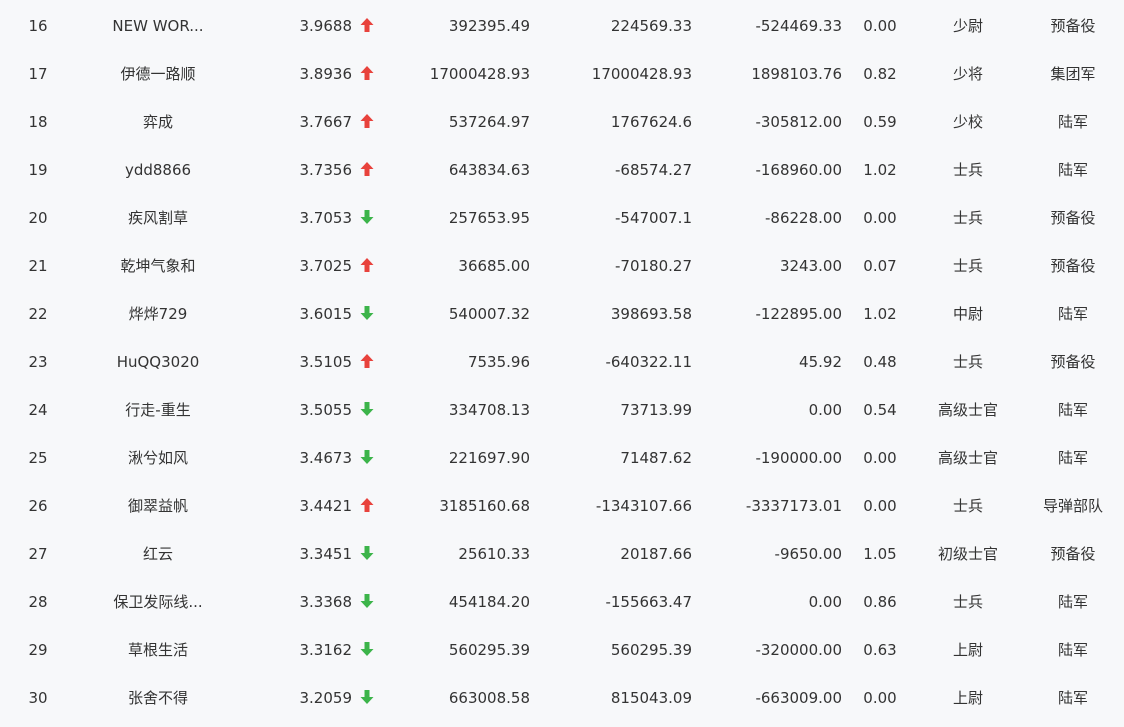 This screenshot has width=1124, height=727. I want to click on rank-cell: 18, so click(38, 122).